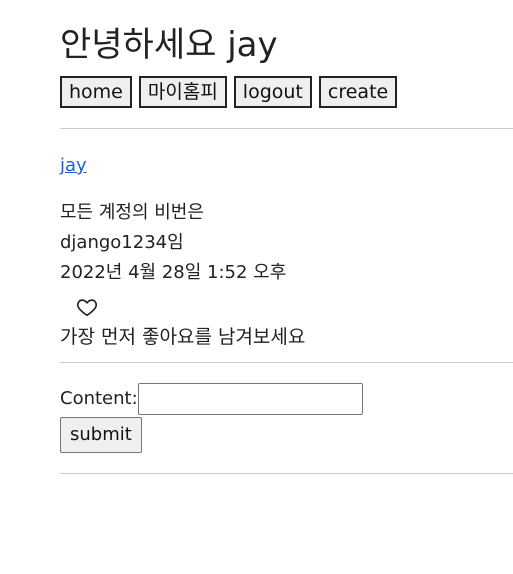 The height and width of the screenshot is (574, 513). I want to click on mypage-button: 마이홈피, so click(182, 92).